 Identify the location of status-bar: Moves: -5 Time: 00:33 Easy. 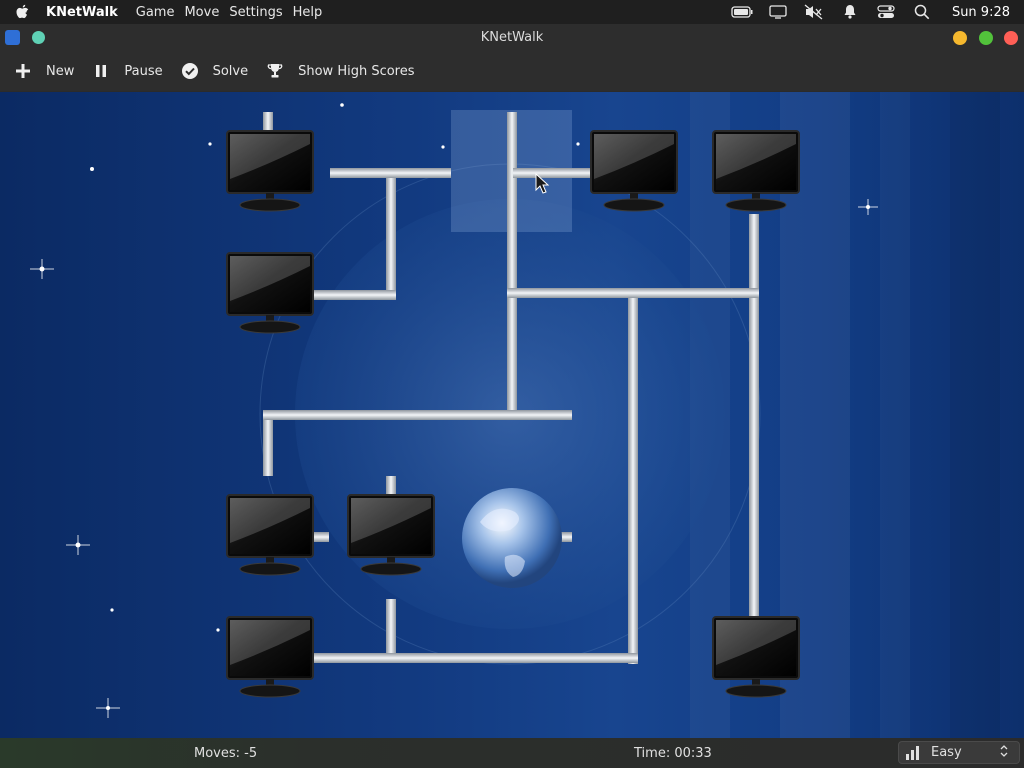
(512, 753).